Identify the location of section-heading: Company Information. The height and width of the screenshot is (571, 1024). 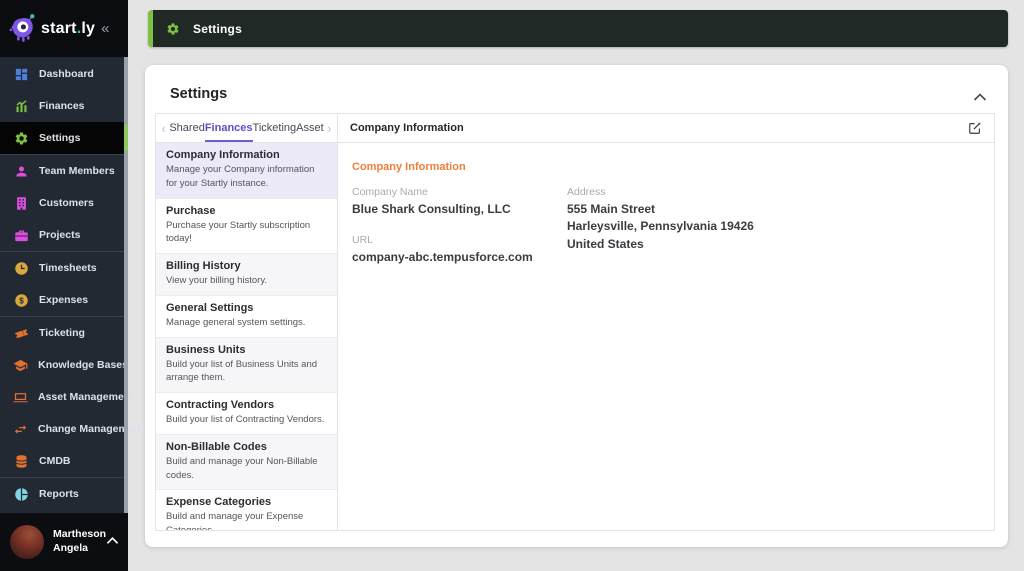
(409, 167).